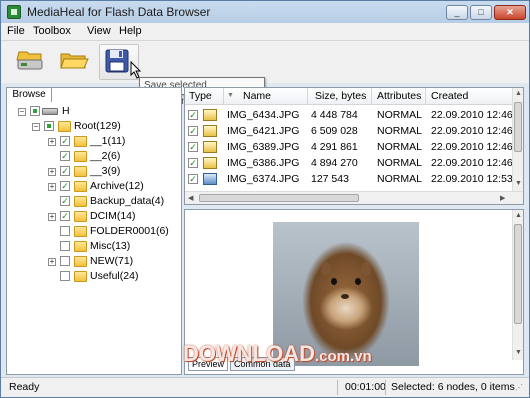 This screenshot has height=398, width=530. I want to click on maximize-button: □, so click(481, 12).